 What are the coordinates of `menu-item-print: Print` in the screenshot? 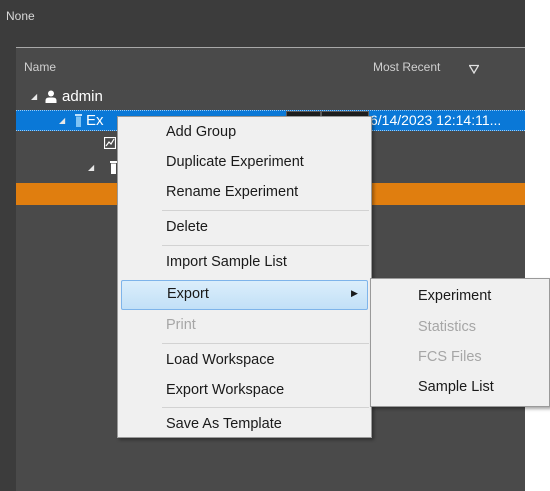 It's located at (181, 325).